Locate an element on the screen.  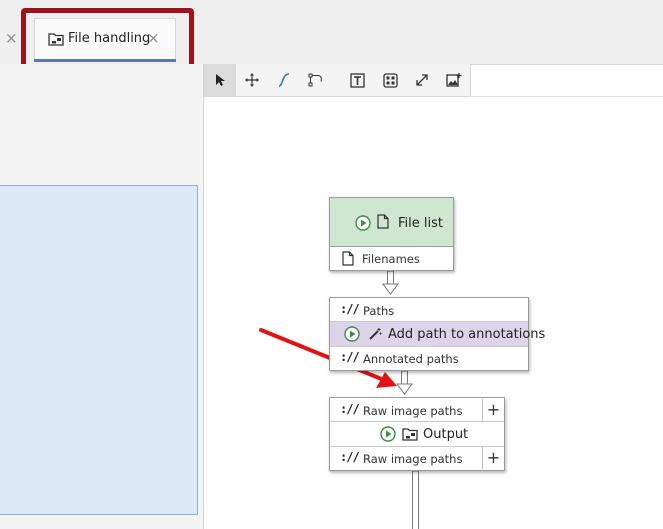
node-title: Output is located at coordinates (446, 434).